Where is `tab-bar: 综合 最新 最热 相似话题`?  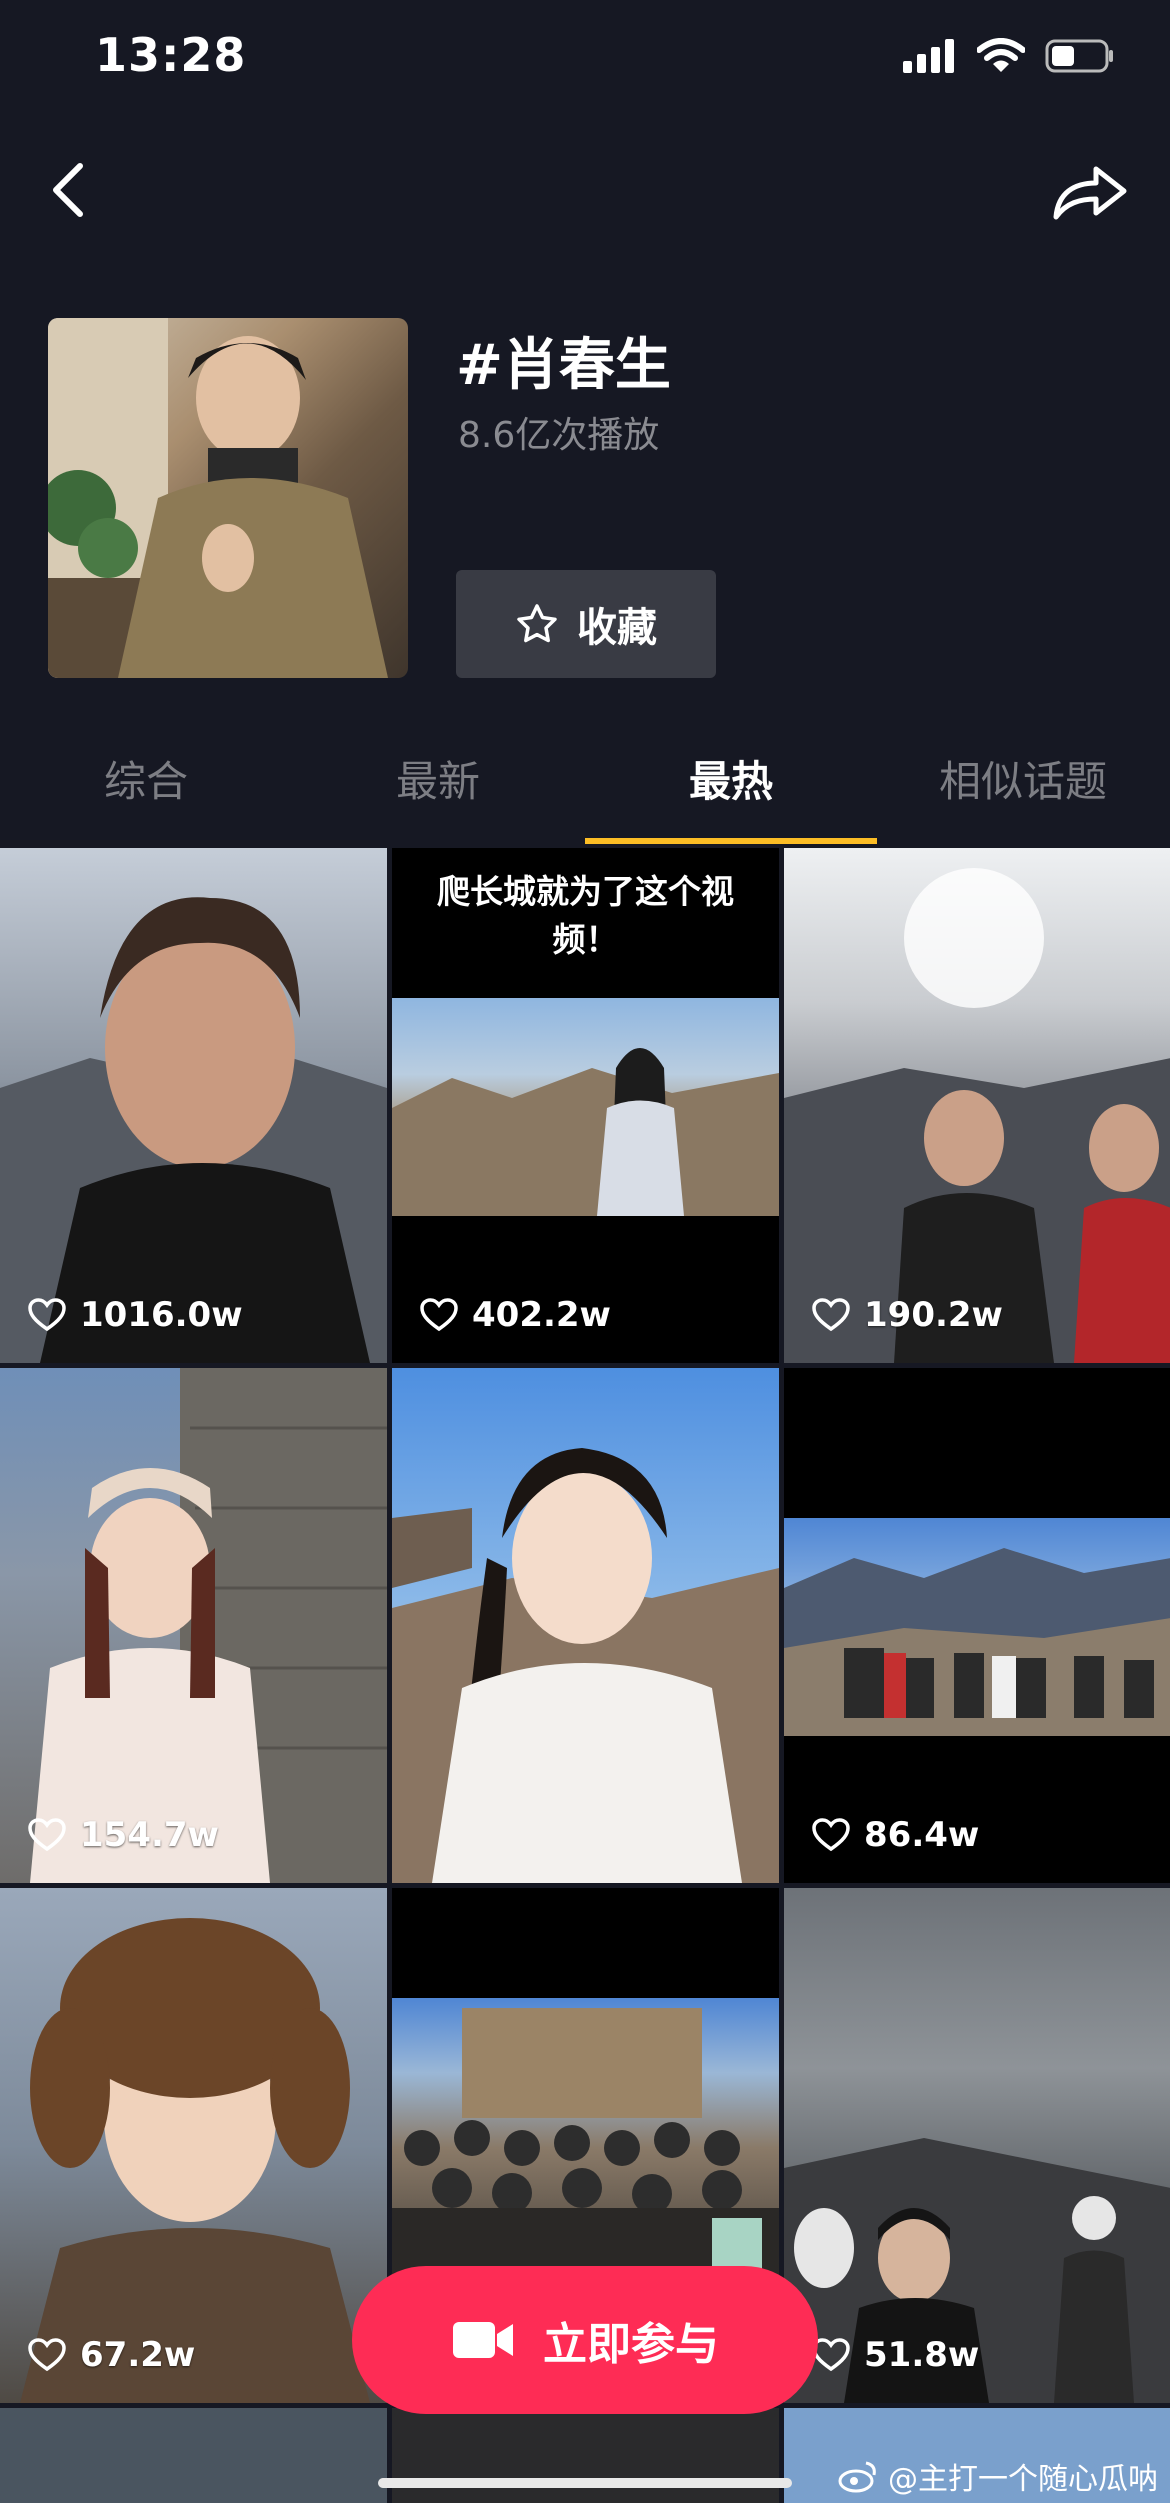
tab-bar: 综合 最新 最热 相似话题 is located at coordinates (585, 776).